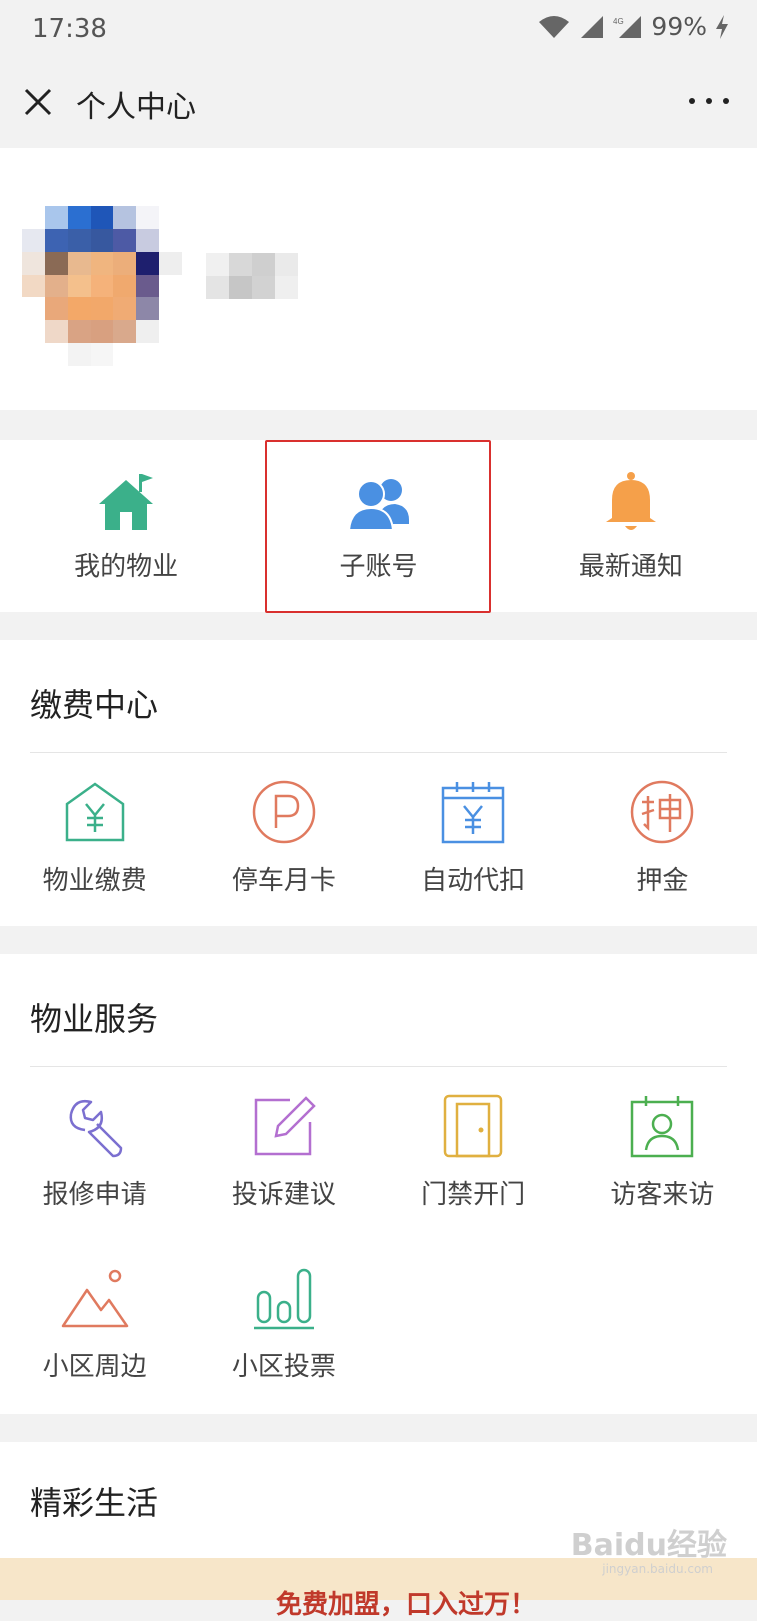 The height and width of the screenshot is (1621, 757). I want to click on item-label: 自动代扣, so click(473, 881).